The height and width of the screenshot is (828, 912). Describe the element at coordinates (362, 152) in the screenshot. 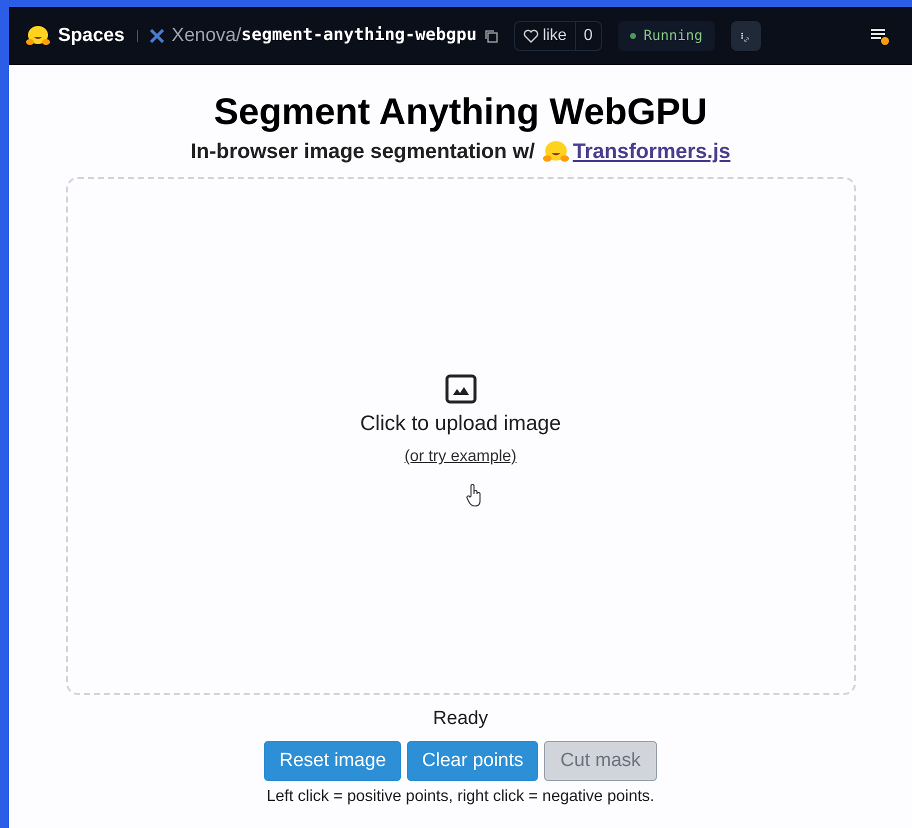

I see `subtitle-text: In-browser image segmentation w/` at that location.